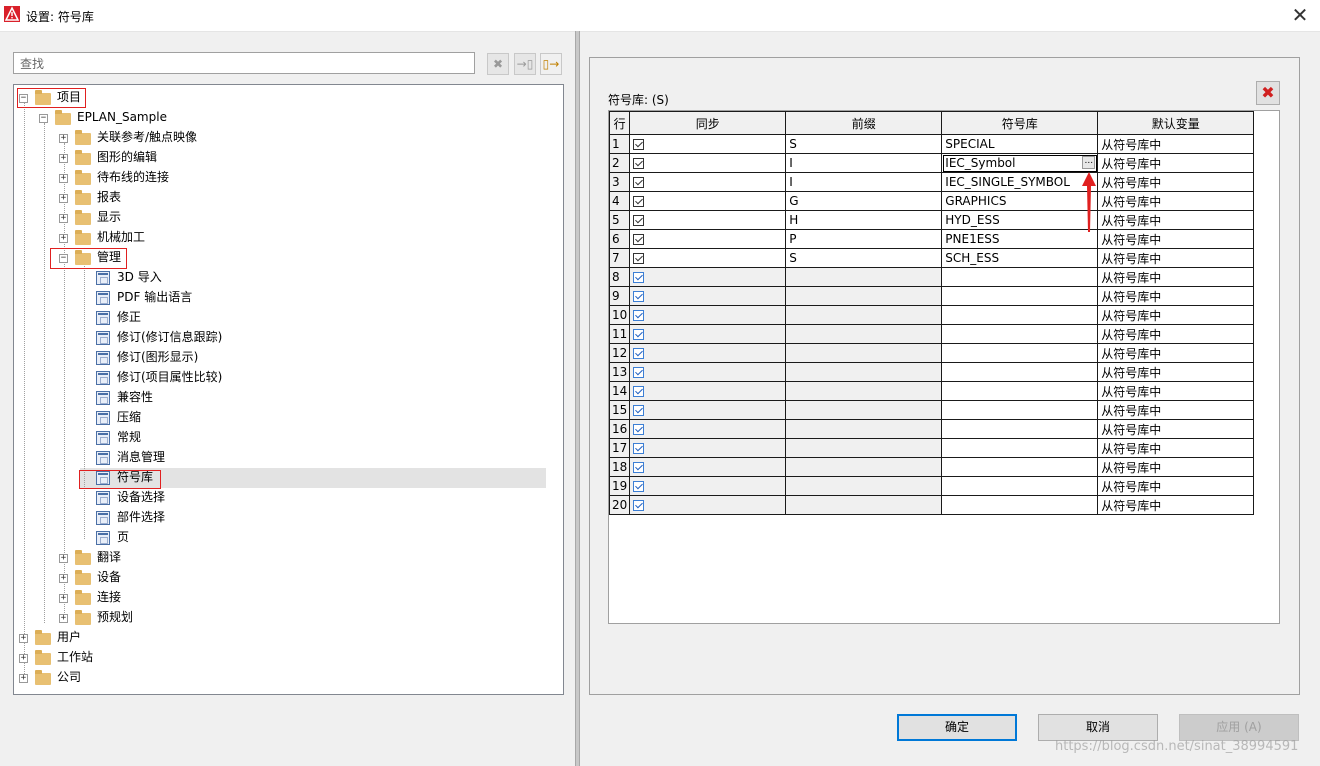 The width and height of the screenshot is (1320, 766). What do you see at coordinates (864, 239) in the screenshot?
I see `prefix-cell: P` at bounding box center [864, 239].